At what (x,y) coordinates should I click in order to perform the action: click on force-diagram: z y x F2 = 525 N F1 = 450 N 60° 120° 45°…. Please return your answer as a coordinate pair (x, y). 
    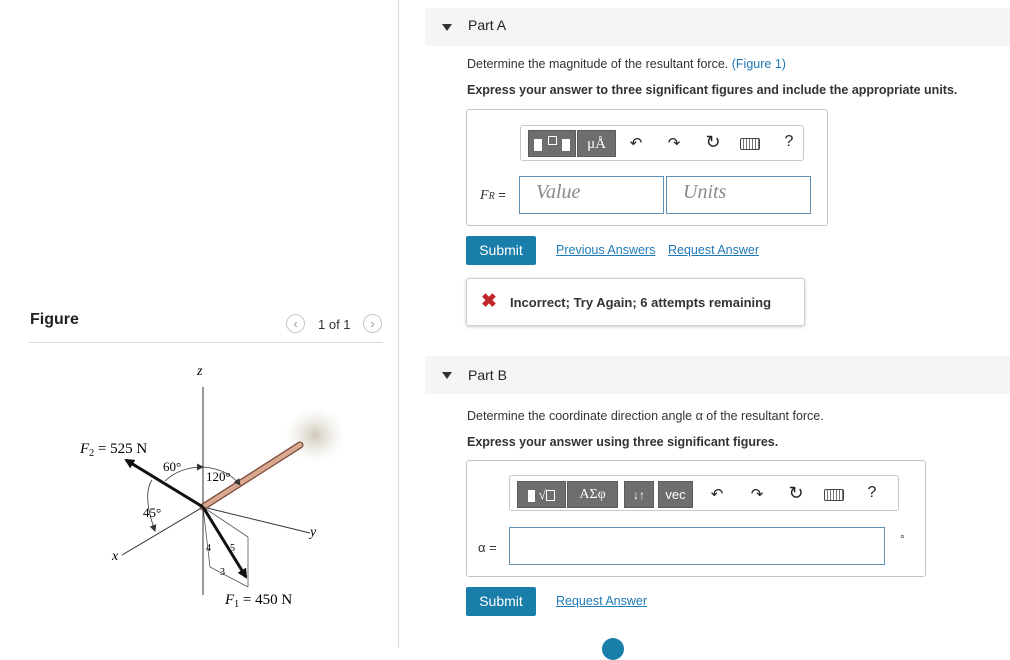
    Looking at the image, I should click on (212, 487).